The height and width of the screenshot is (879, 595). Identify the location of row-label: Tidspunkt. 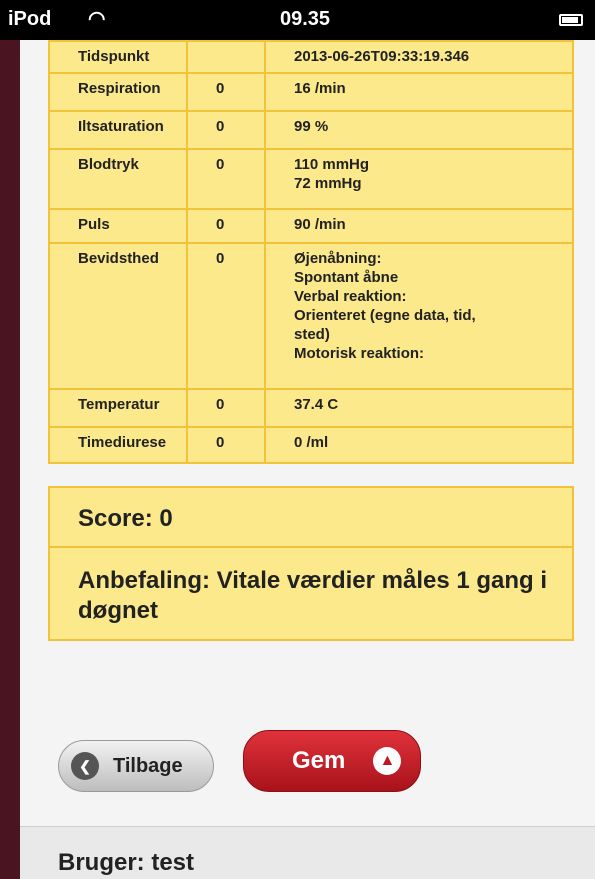
(118, 57).